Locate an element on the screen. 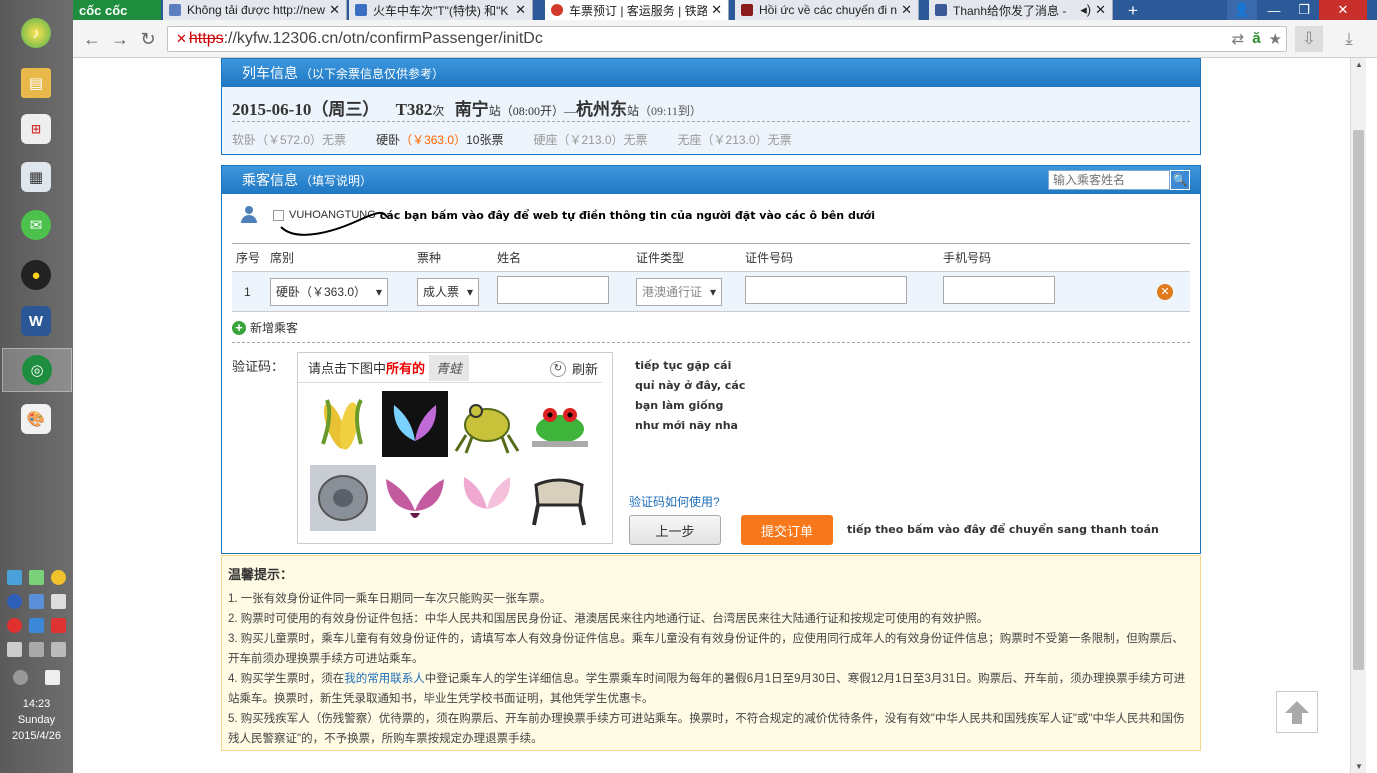 The height and width of the screenshot is (773, 1377). search-icon: 🔍 is located at coordinates (1180, 180).